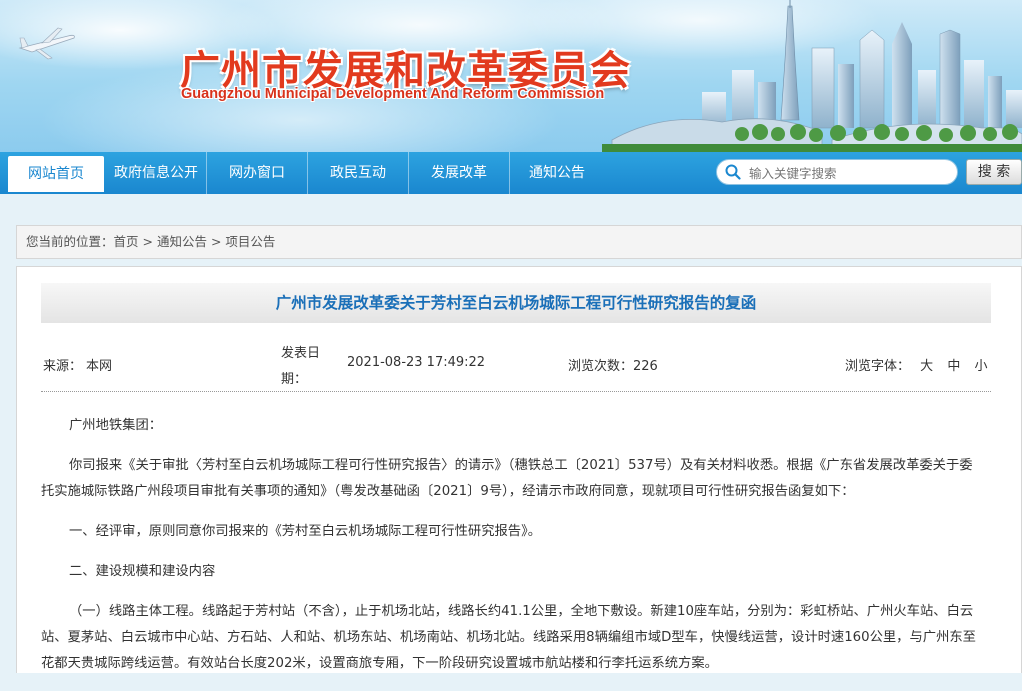 This screenshot has height=691, width=1022. I want to click on meta-source-value: 本网, so click(99, 366).